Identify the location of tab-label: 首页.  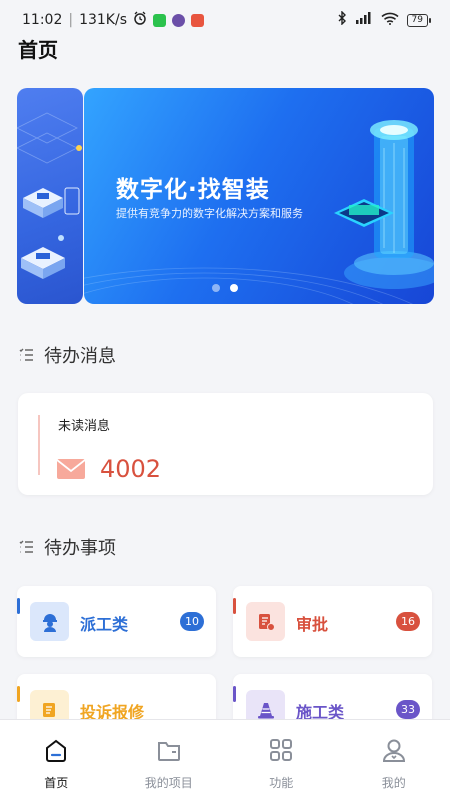
(56, 782).